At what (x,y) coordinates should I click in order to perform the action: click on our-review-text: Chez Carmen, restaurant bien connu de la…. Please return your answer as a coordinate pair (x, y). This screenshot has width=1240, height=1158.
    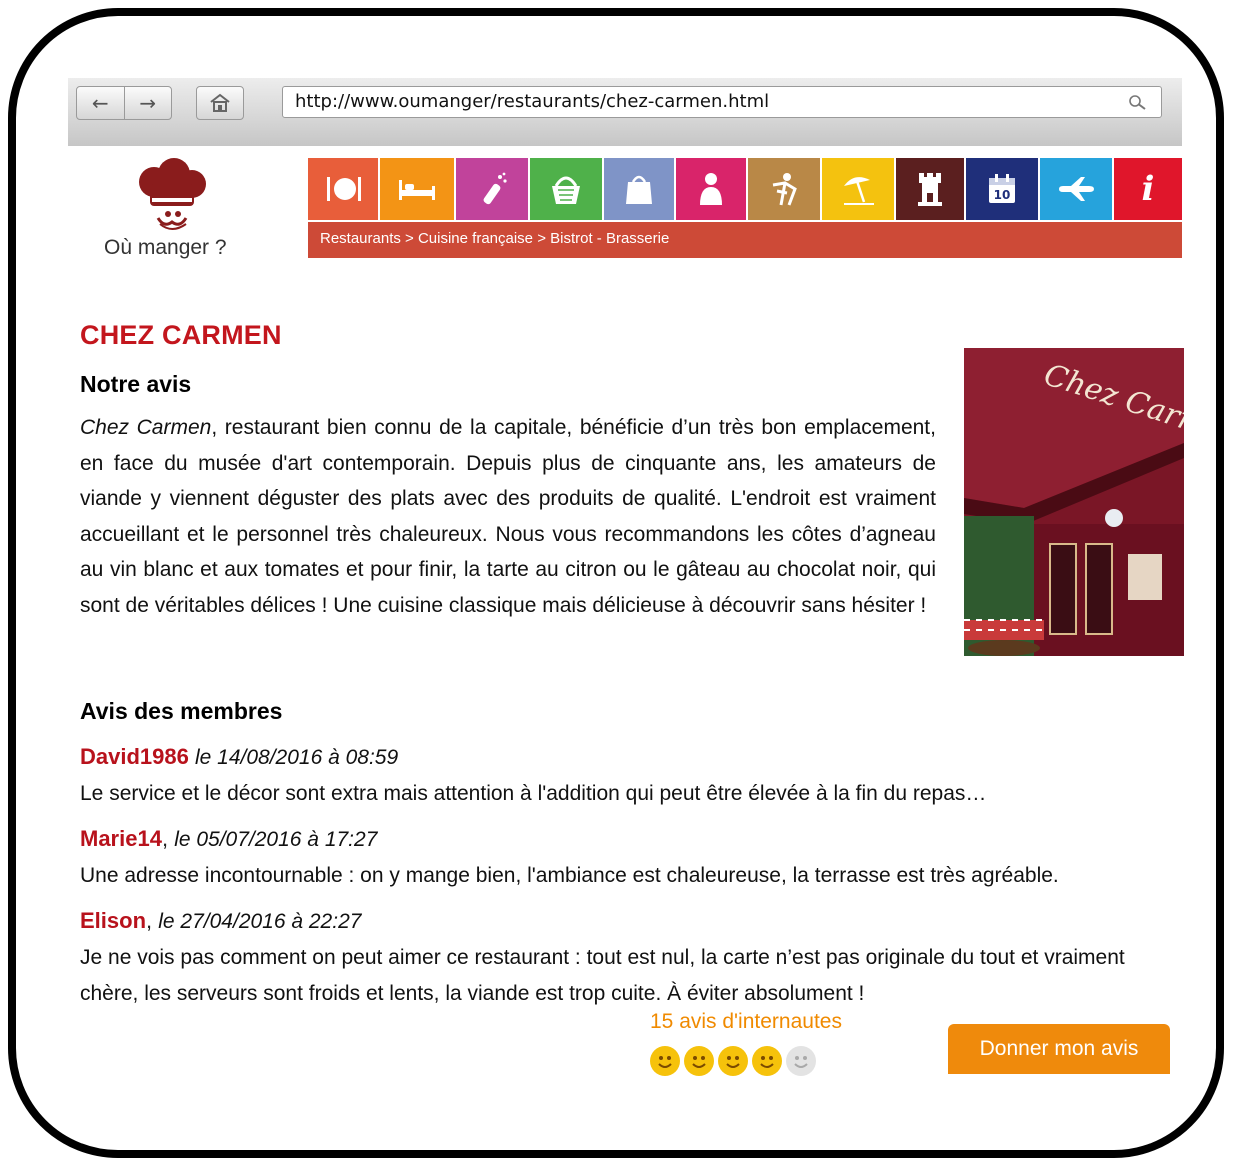
    Looking at the image, I should click on (508, 516).